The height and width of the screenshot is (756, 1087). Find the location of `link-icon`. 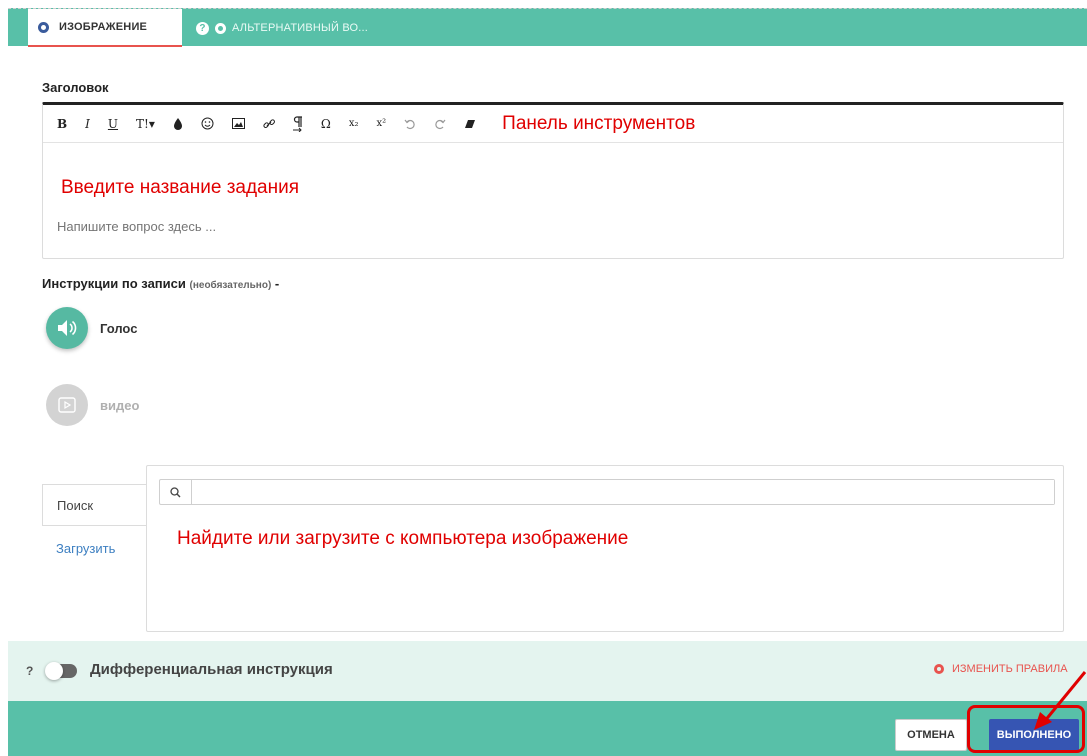

link-icon is located at coordinates (269, 124).